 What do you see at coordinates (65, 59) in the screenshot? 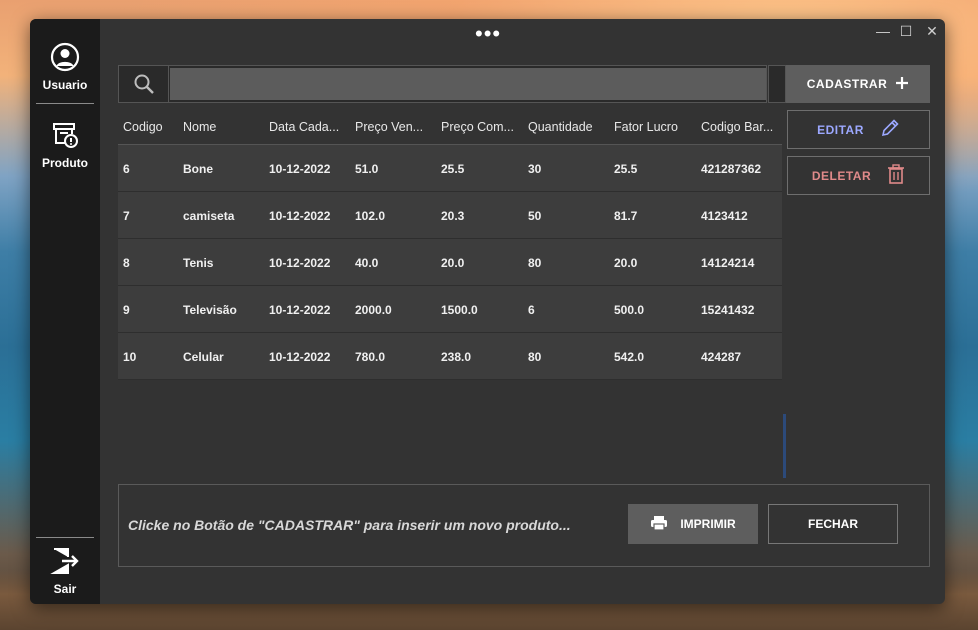
I see `user-circle-icon` at bounding box center [65, 59].